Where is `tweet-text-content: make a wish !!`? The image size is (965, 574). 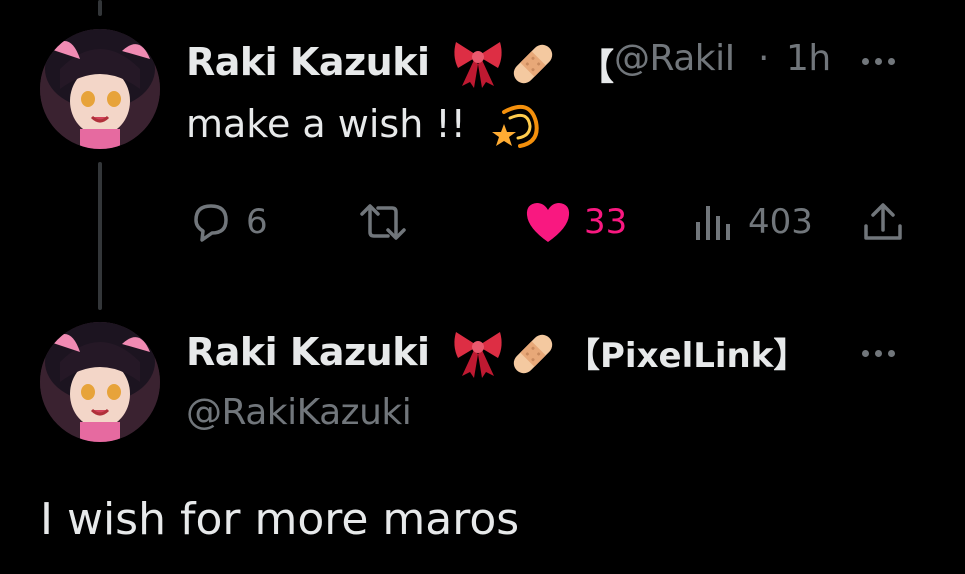 tweet-text-content: make a wish !! is located at coordinates (326, 124).